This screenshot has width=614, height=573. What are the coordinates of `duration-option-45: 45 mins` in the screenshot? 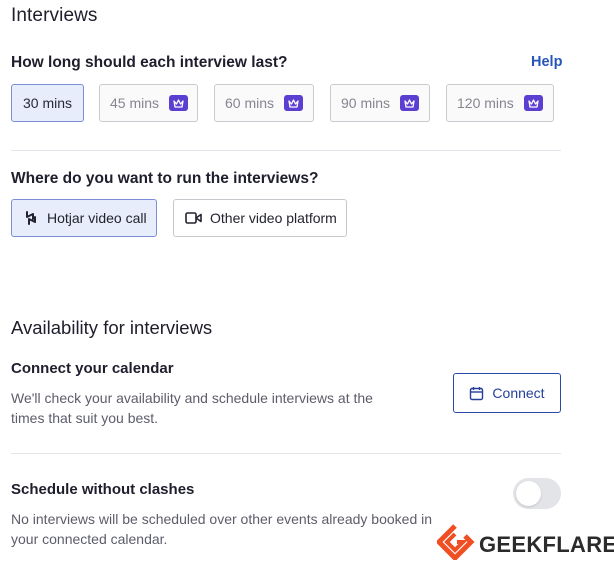 It's located at (148, 103).